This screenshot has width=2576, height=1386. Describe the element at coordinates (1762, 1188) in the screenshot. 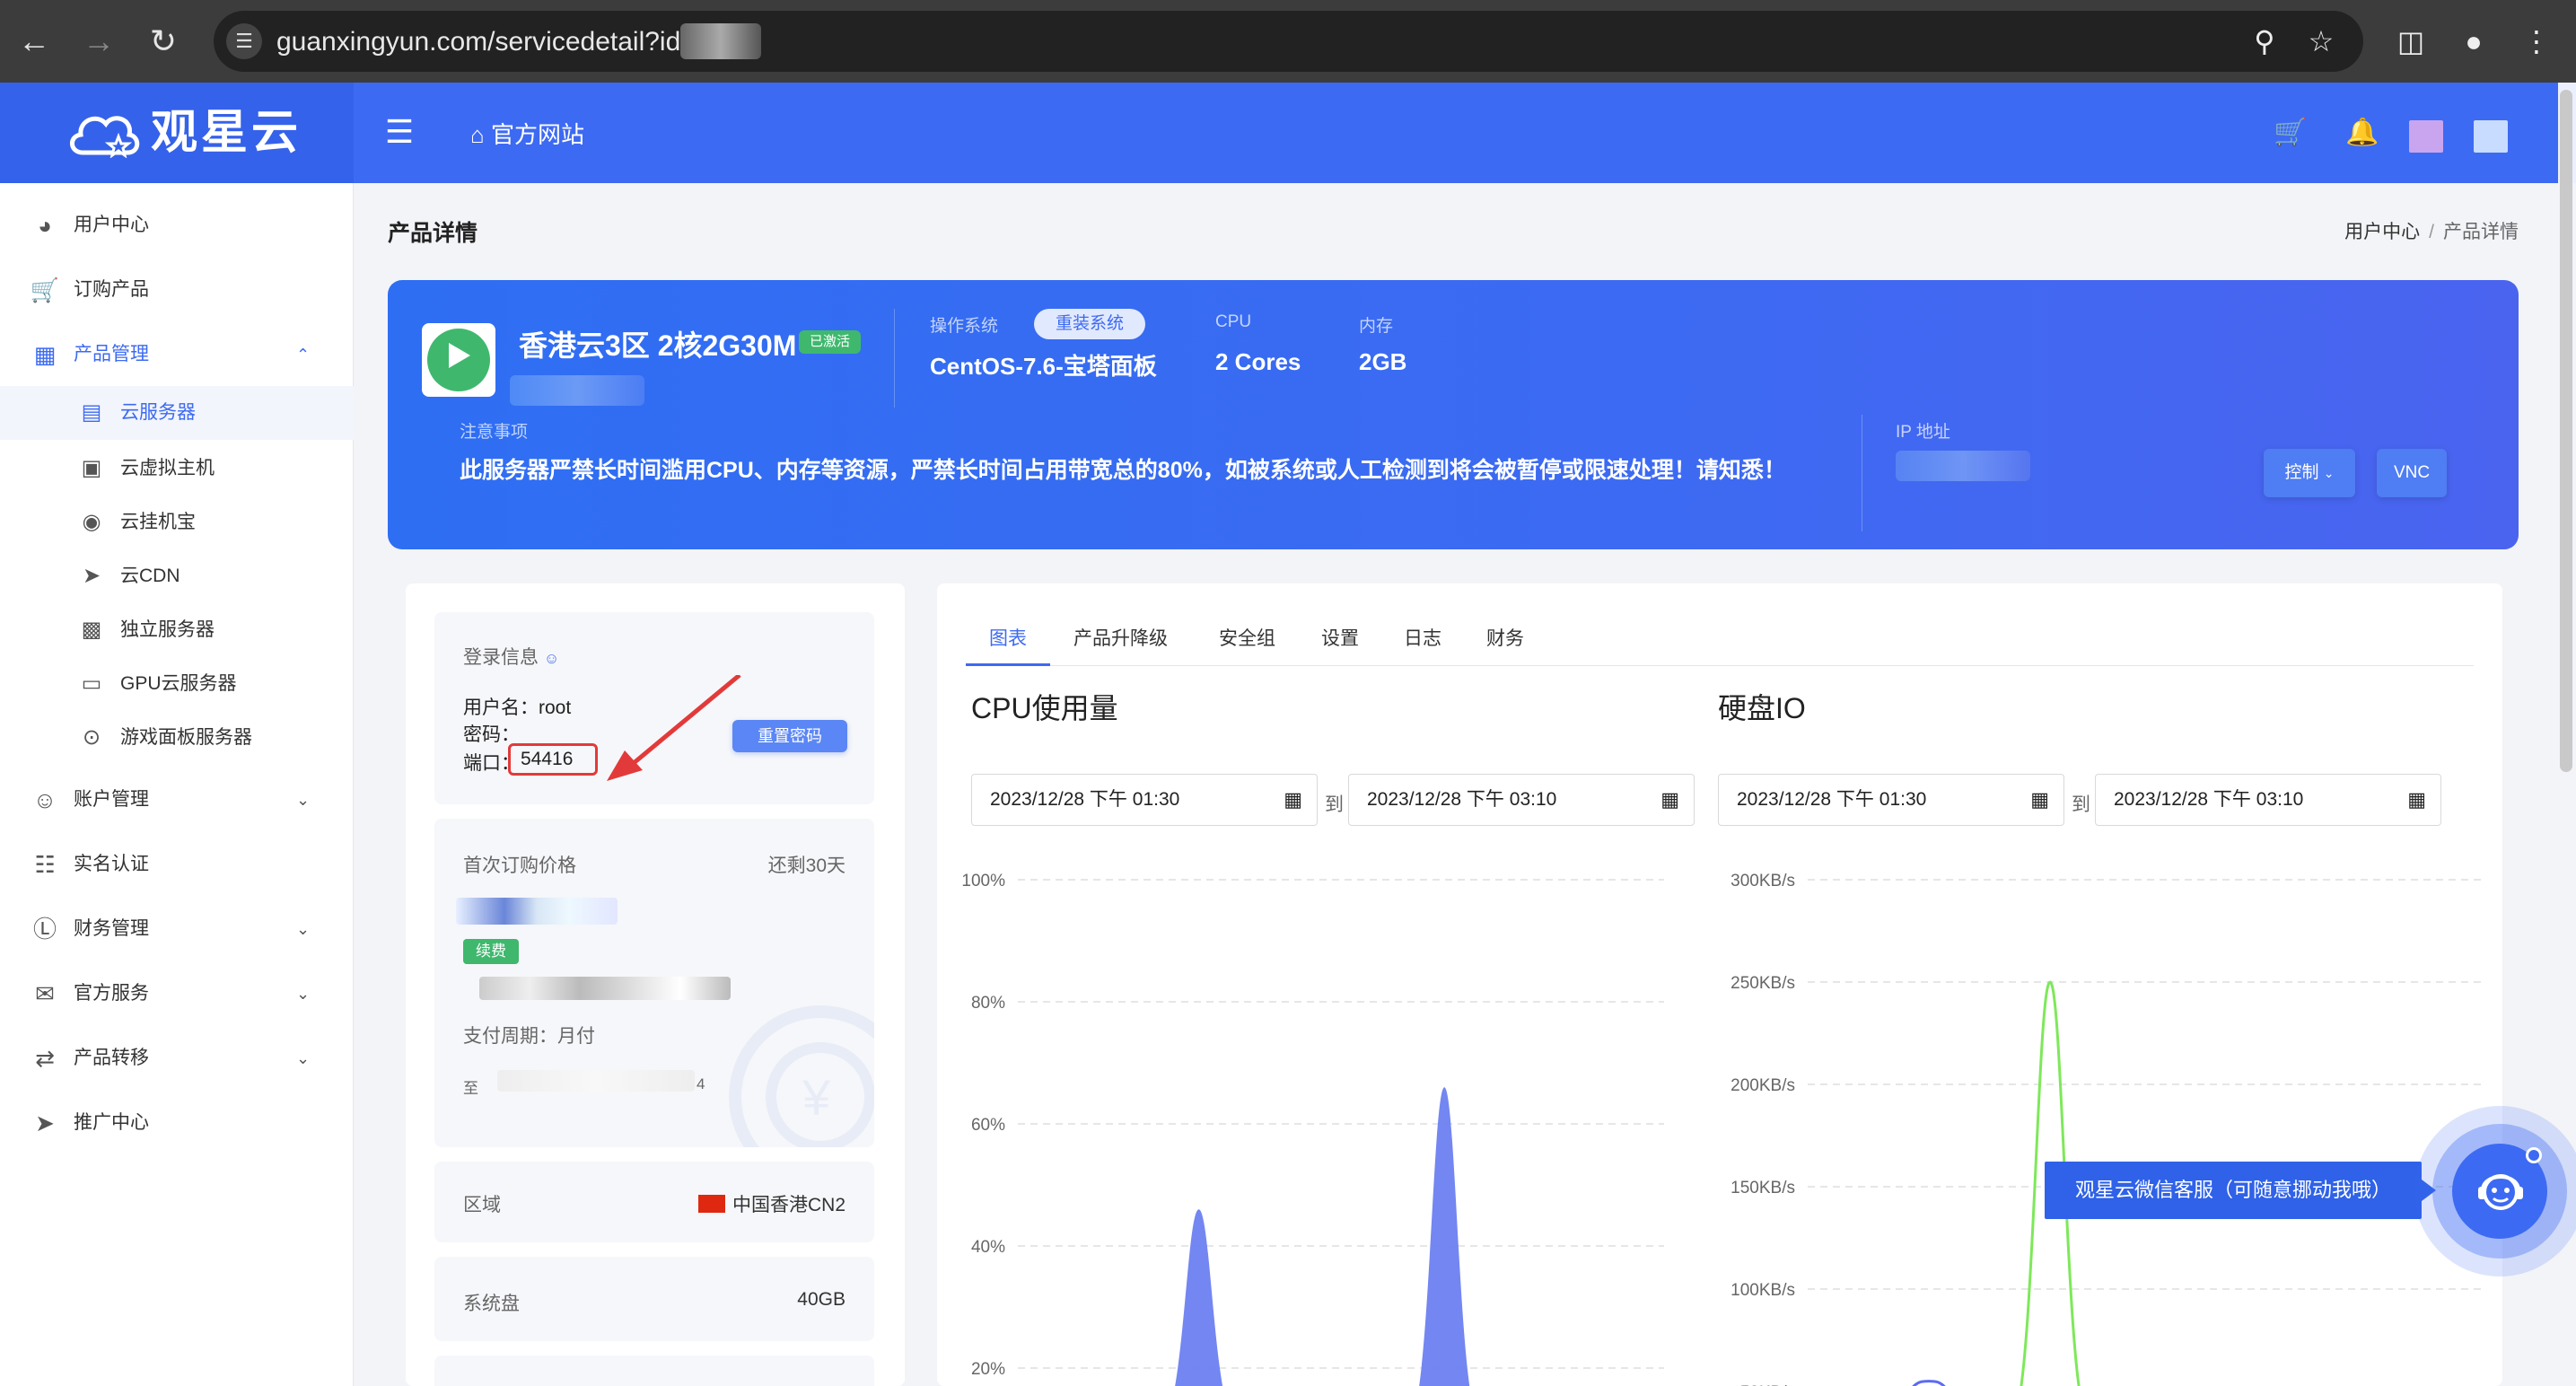

I see `y-tick-label: 150KB/s` at that location.